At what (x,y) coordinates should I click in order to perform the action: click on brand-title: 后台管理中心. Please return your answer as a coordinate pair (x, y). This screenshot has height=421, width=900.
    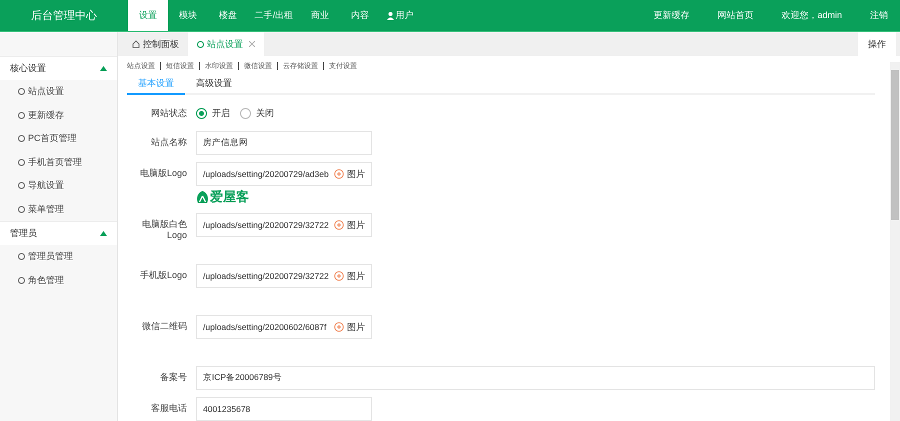
    Looking at the image, I should click on (64, 16).